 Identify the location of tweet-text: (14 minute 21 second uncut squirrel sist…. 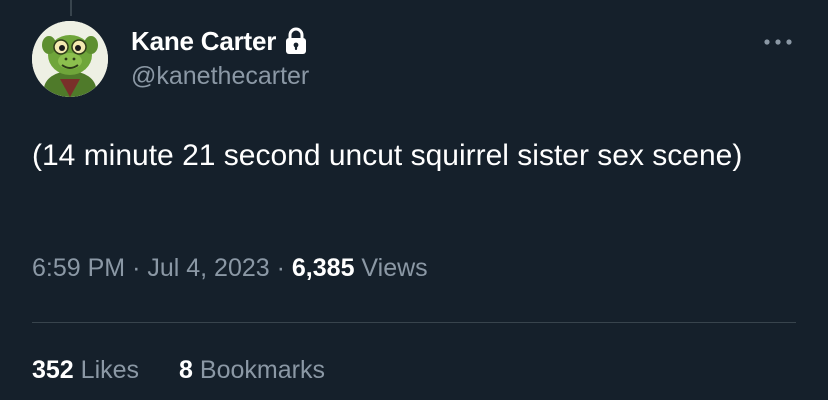
(387, 155).